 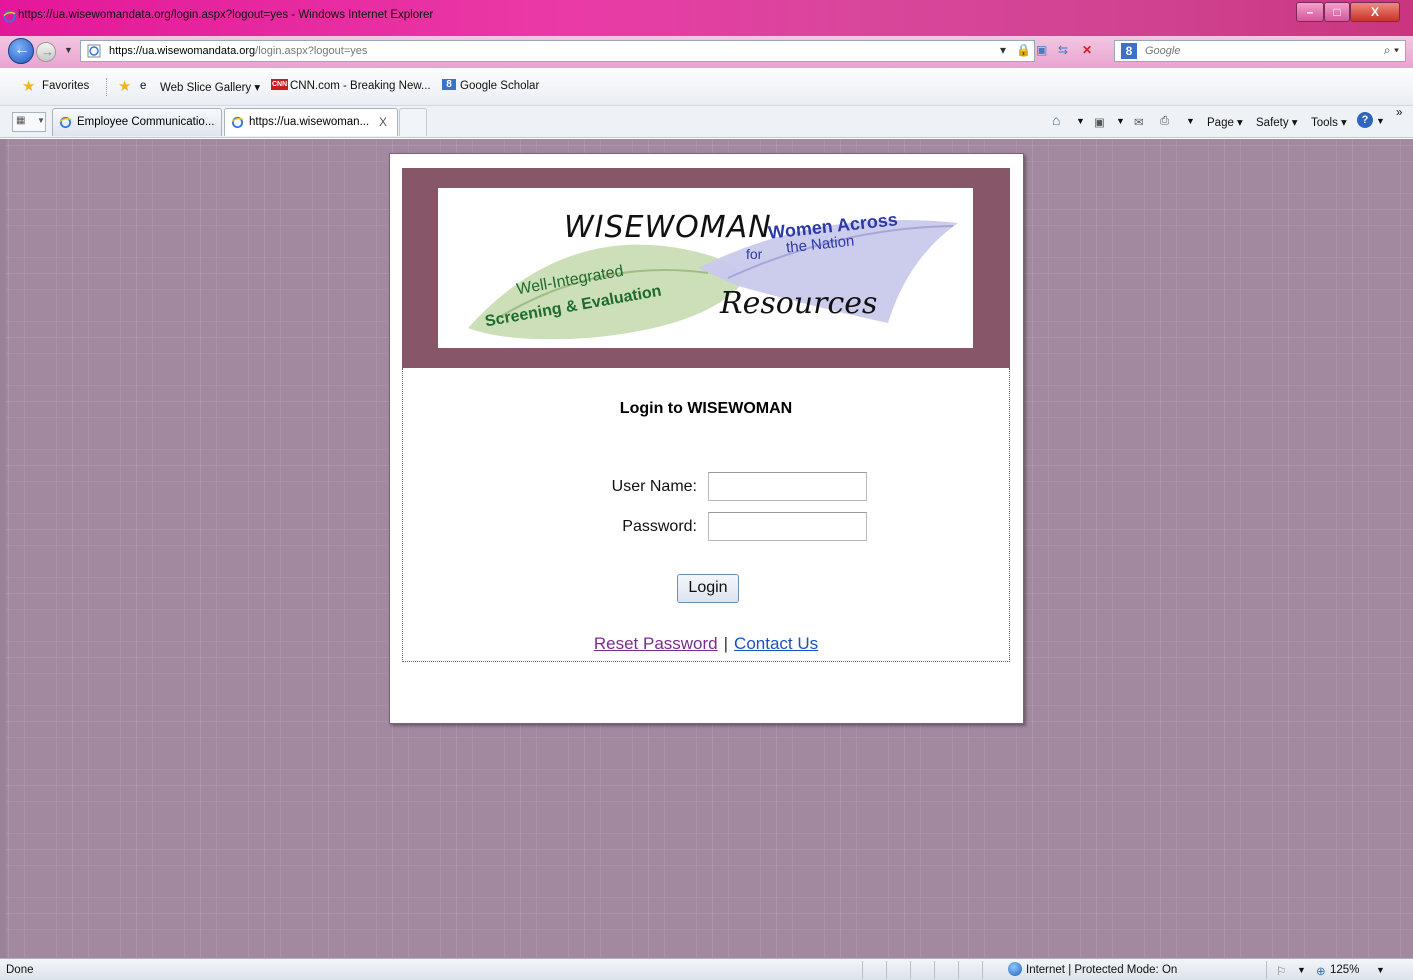 What do you see at coordinates (1301, 970) in the screenshot?
I see `protected-mode-dropdown-icon: ▼` at bounding box center [1301, 970].